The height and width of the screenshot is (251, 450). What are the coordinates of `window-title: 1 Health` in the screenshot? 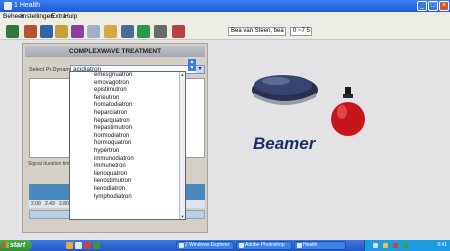 It's located at (27, 5).